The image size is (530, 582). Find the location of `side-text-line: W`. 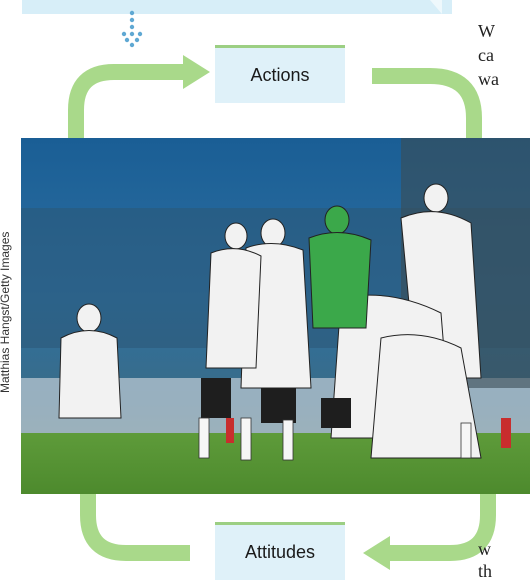

side-text-line: W is located at coordinates (486, 31).